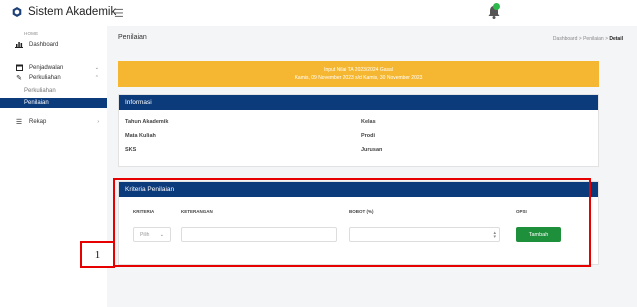 The height and width of the screenshot is (307, 637). What do you see at coordinates (72, 12) in the screenshot?
I see `app-title: Sistem Akademik` at bounding box center [72, 12].